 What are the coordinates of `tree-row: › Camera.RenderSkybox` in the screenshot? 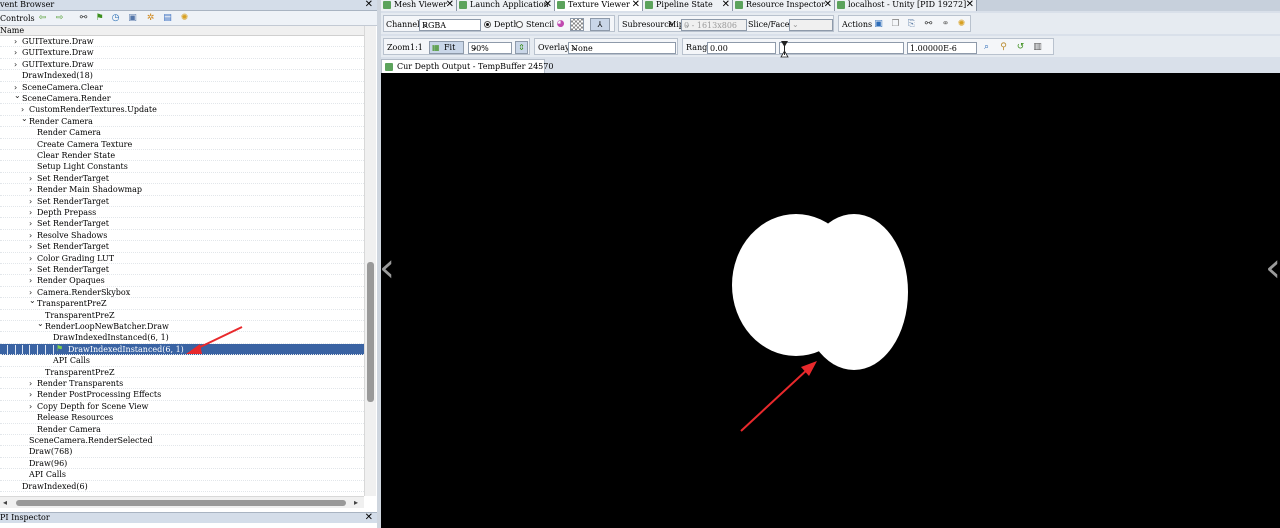 It's located at (182, 293).